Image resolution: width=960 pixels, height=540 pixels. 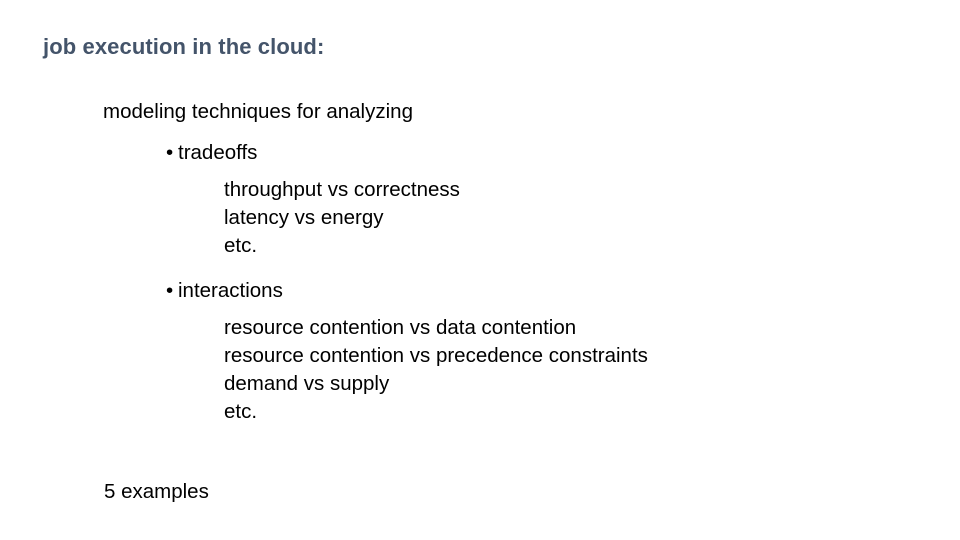 What do you see at coordinates (400, 327) in the screenshot?
I see `subitem-line: resource contention vs data contention` at bounding box center [400, 327].